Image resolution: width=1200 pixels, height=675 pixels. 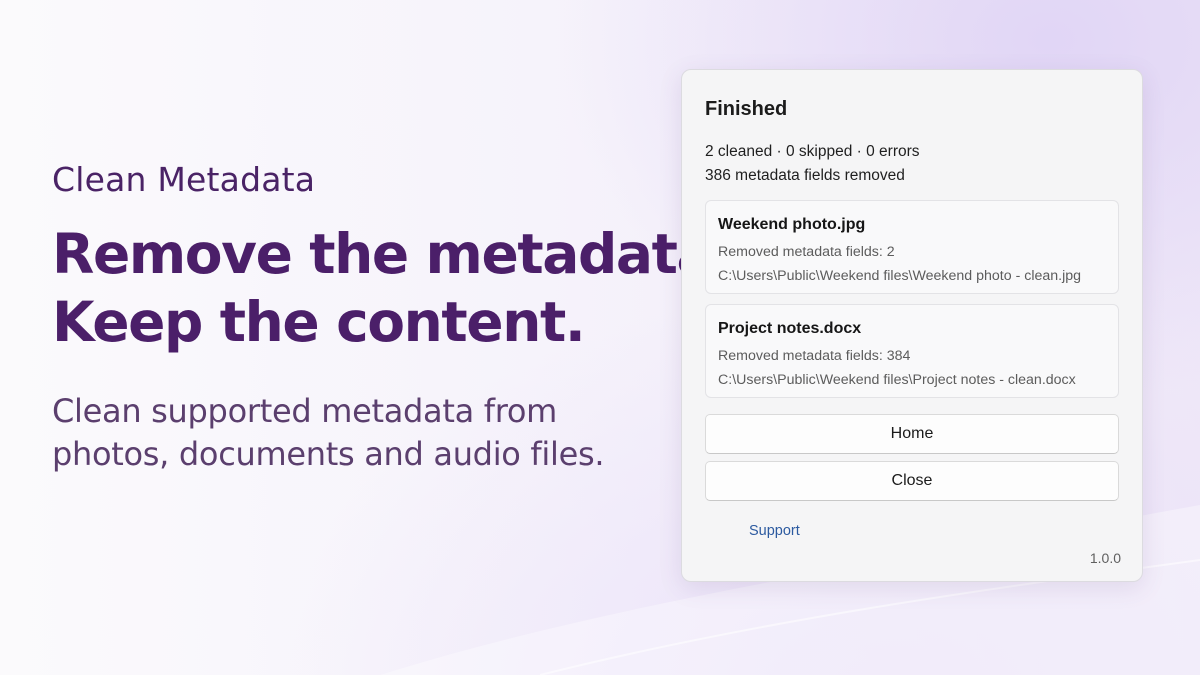 What do you see at coordinates (812, 151) in the screenshot?
I see `summary-counts: 2 cleaned · 0 skipped · 0 errors` at bounding box center [812, 151].